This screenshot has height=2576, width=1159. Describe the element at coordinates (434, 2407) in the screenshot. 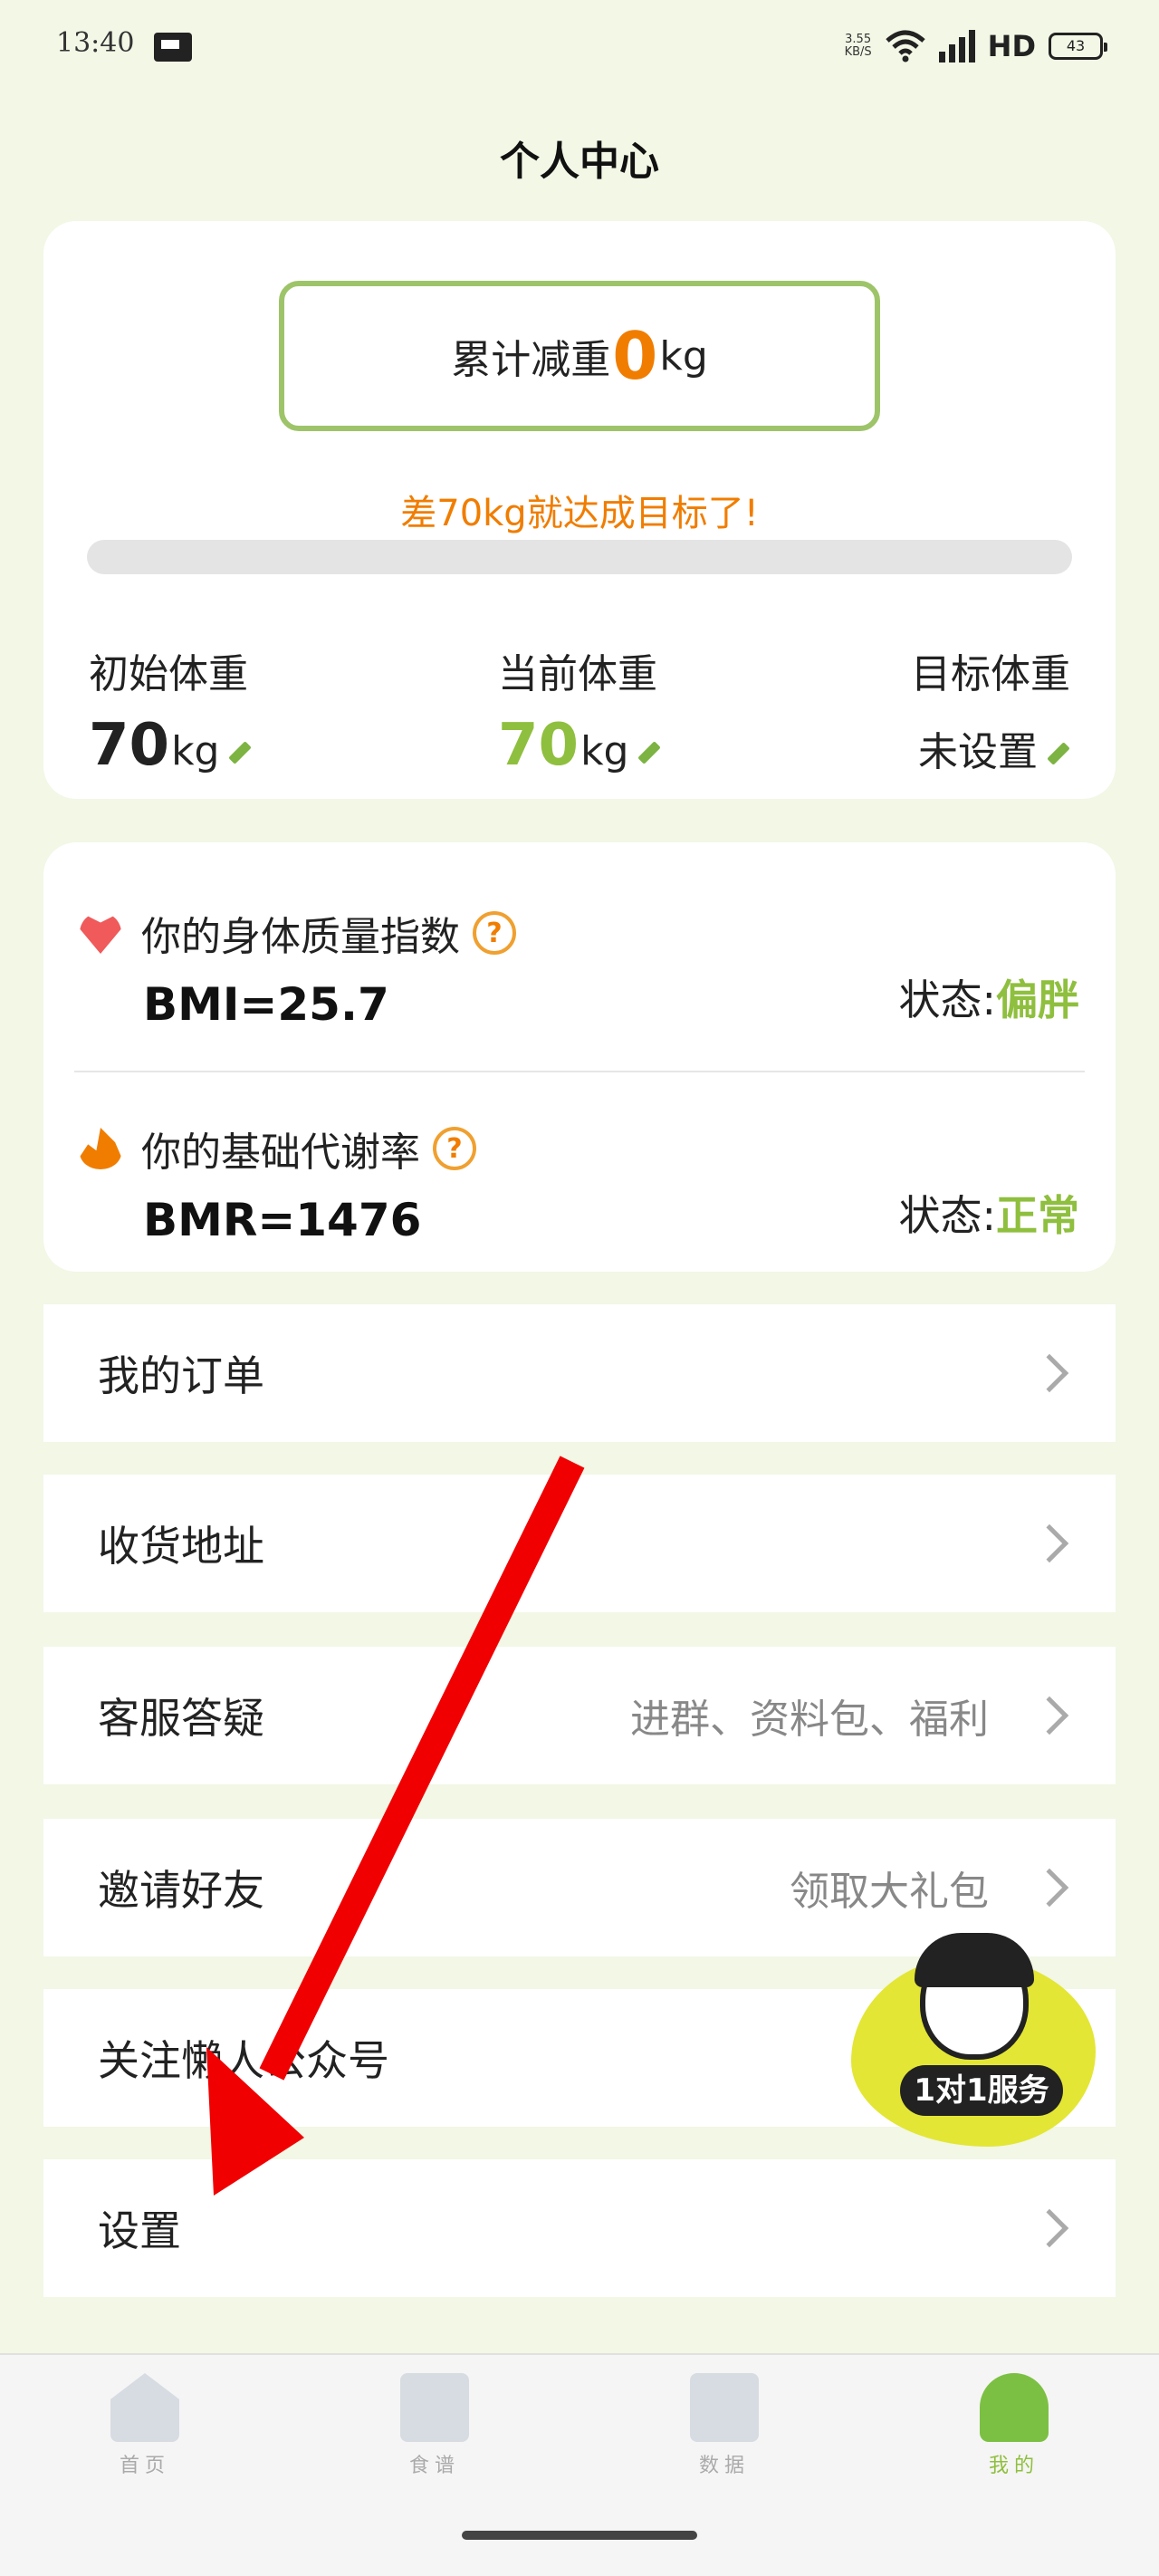

I see `document-icon` at that location.